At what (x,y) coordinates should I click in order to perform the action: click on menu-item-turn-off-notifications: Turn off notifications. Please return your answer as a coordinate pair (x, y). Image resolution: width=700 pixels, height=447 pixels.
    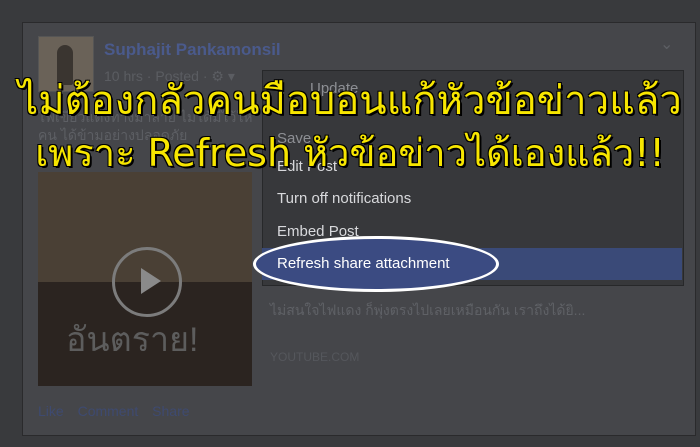
    Looking at the image, I should click on (344, 198).